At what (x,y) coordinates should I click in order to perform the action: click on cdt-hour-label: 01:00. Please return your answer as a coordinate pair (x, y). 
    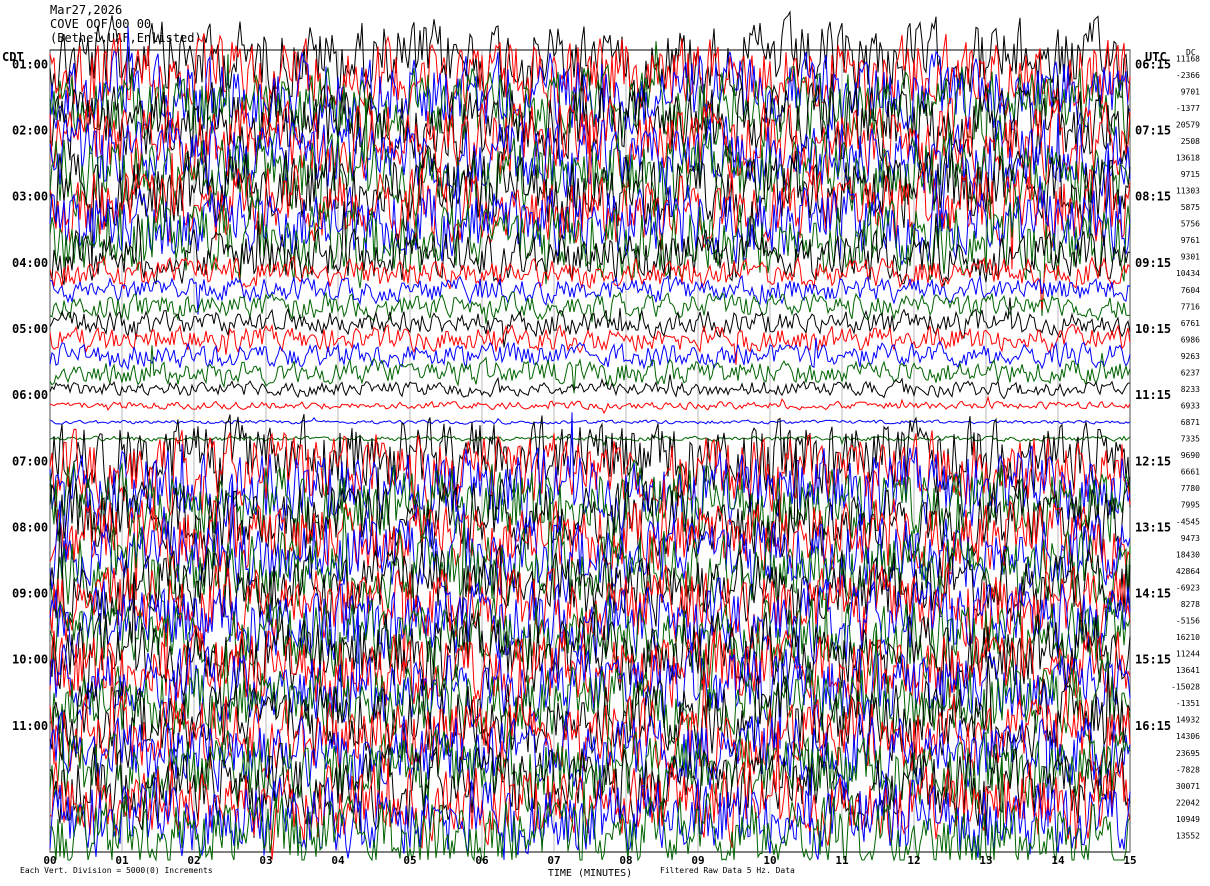
    Looking at the image, I should click on (30, 64).